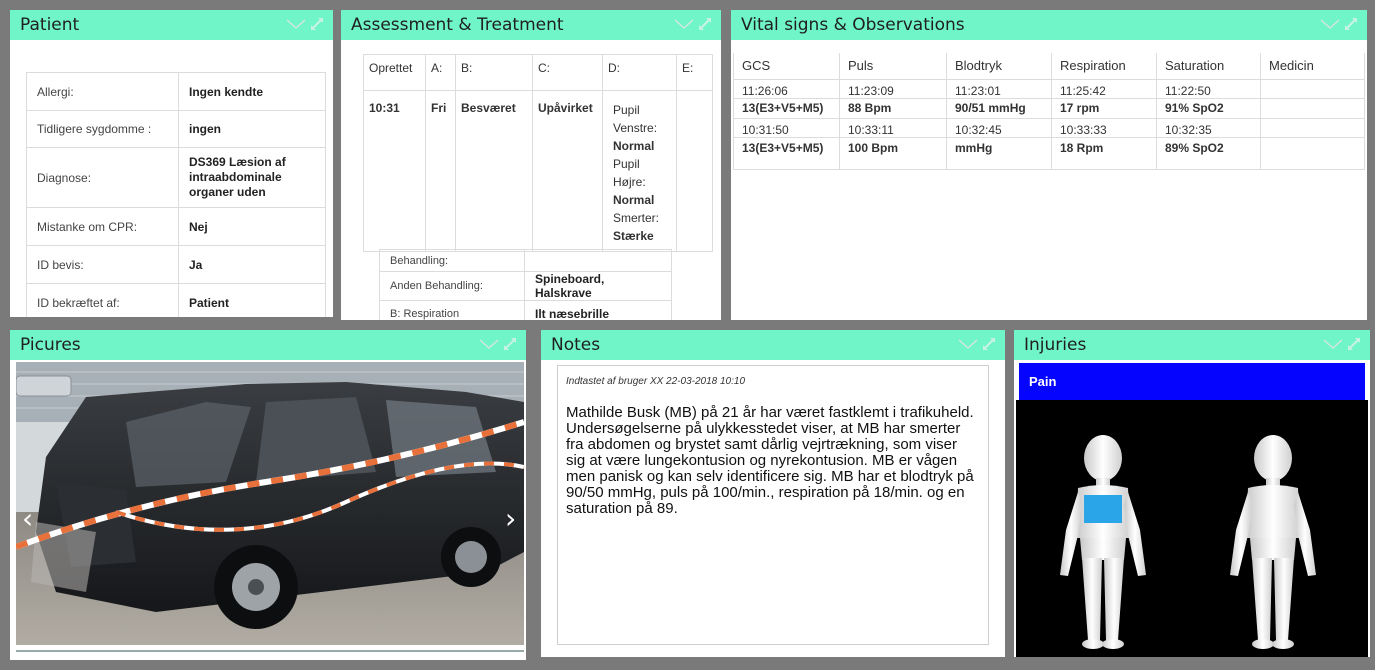  What do you see at coordinates (999, 66) in the screenshot?
I see `col-header: Blodtryk` at bounding box center [999, 66].